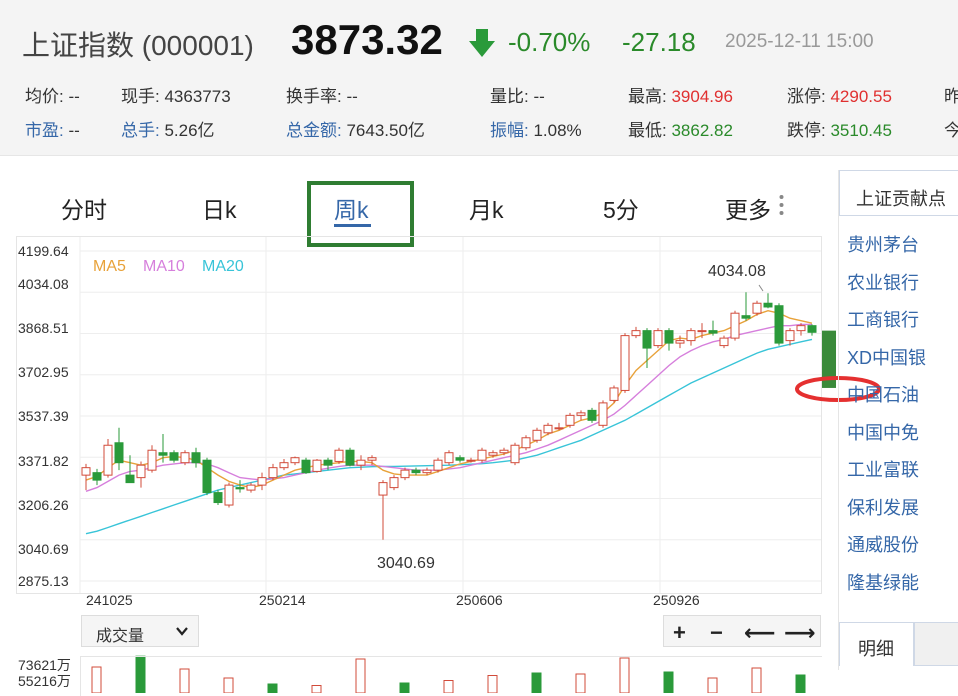 The height and width of the screenshot is (696, 958). I want to click on zoom-in-button: +, so click(679, 633).